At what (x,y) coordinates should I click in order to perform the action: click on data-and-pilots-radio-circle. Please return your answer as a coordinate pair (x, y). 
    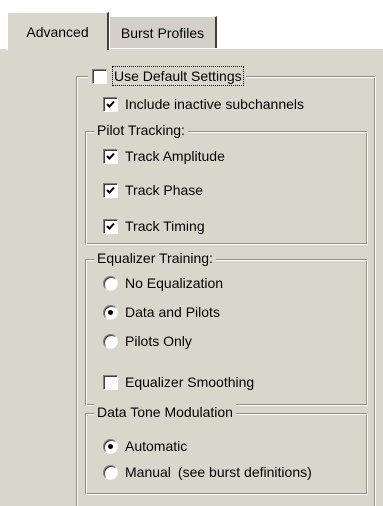
    Looking at the image, I should click on (110, 312).